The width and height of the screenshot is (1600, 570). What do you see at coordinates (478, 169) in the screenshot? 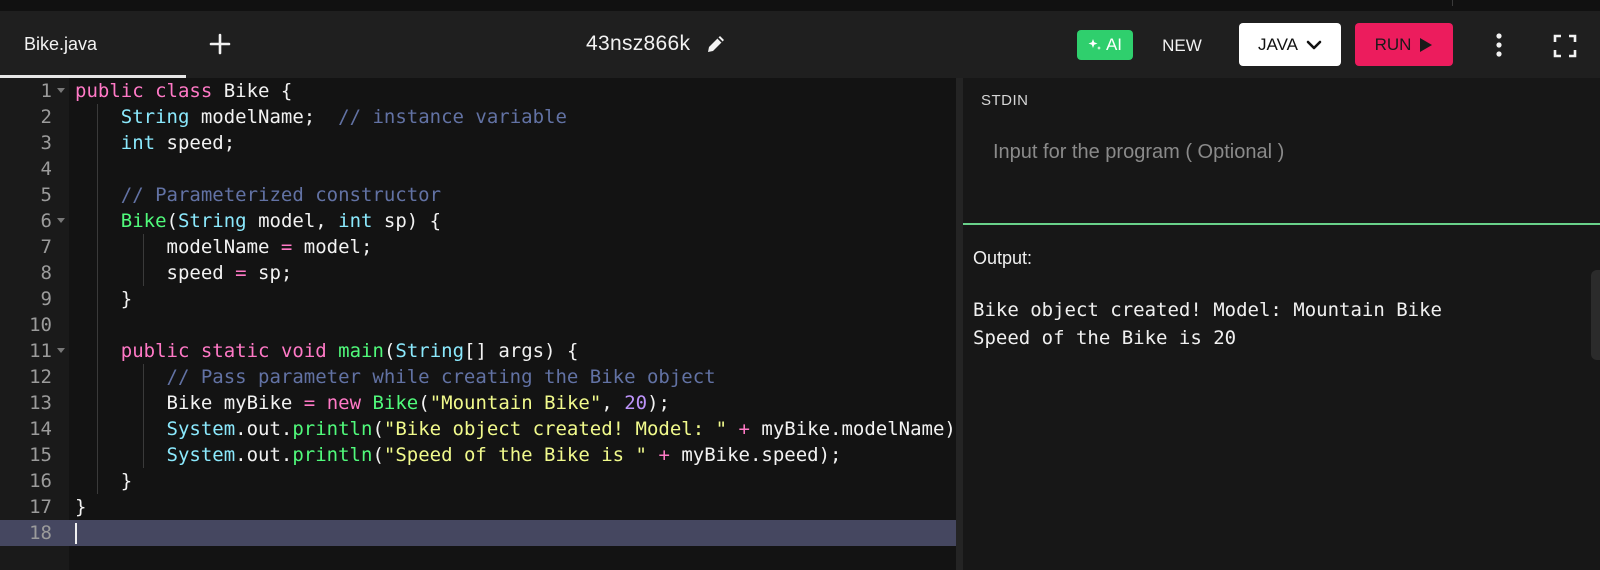
I see `code-line: 4` at bounding box center [478, 169].